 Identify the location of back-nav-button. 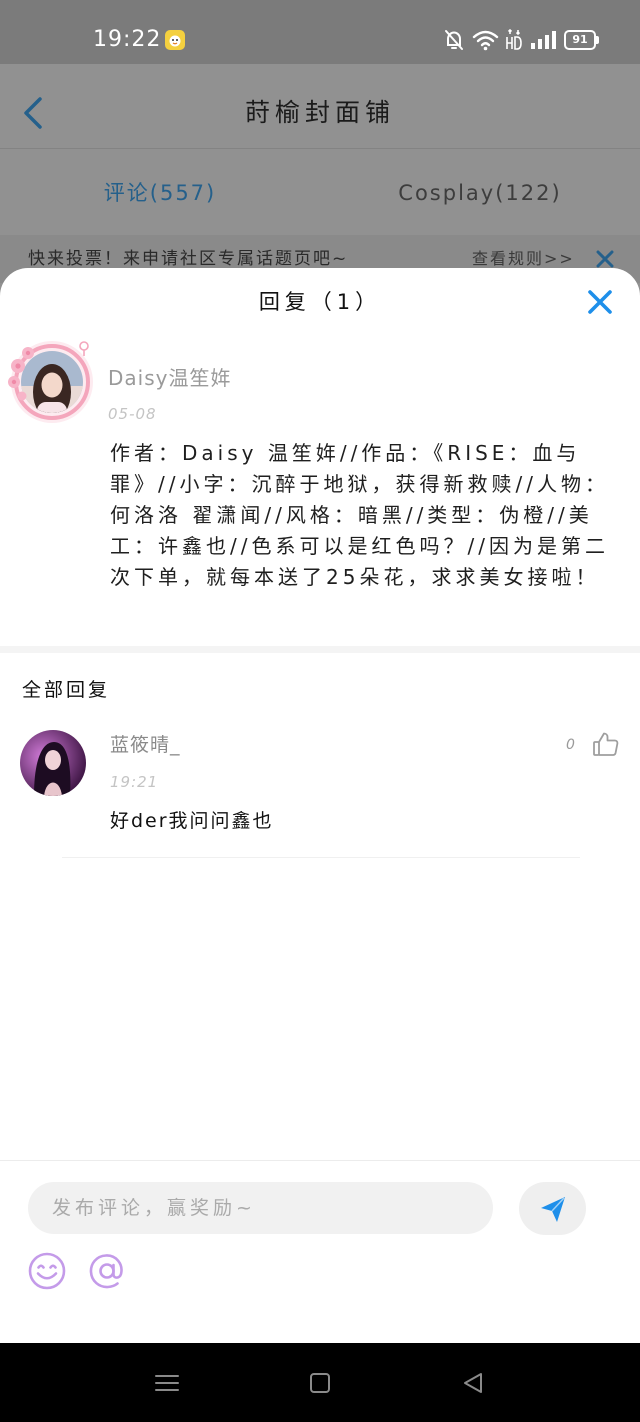
(473, 1383).